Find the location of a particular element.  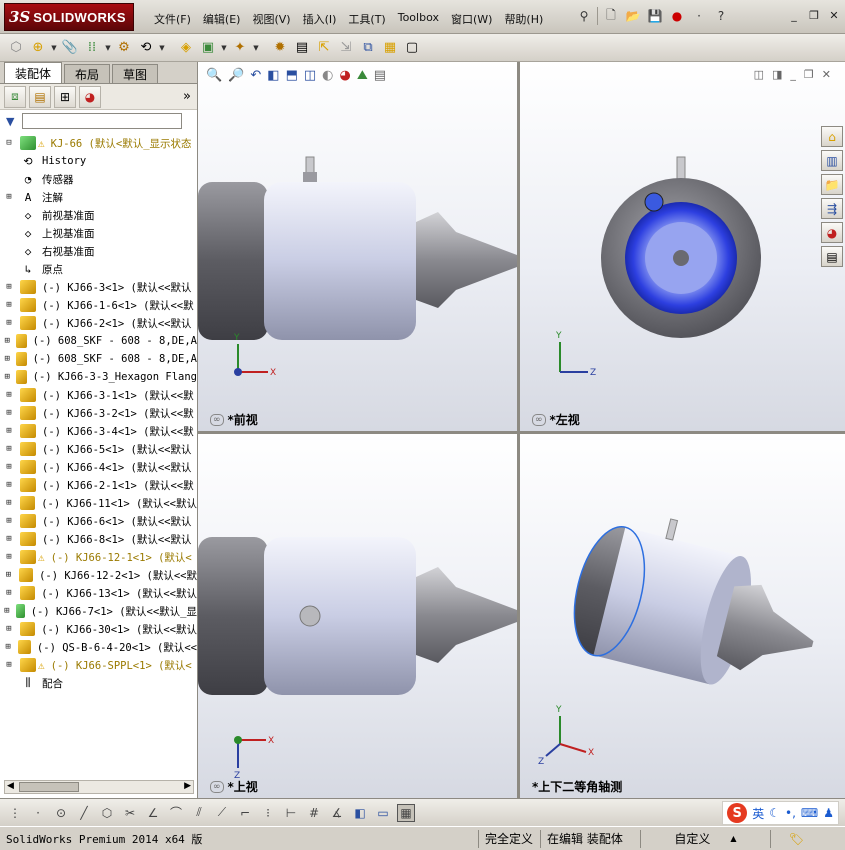

open-folder-icon: 📂 is located at coordinates (633, 16).